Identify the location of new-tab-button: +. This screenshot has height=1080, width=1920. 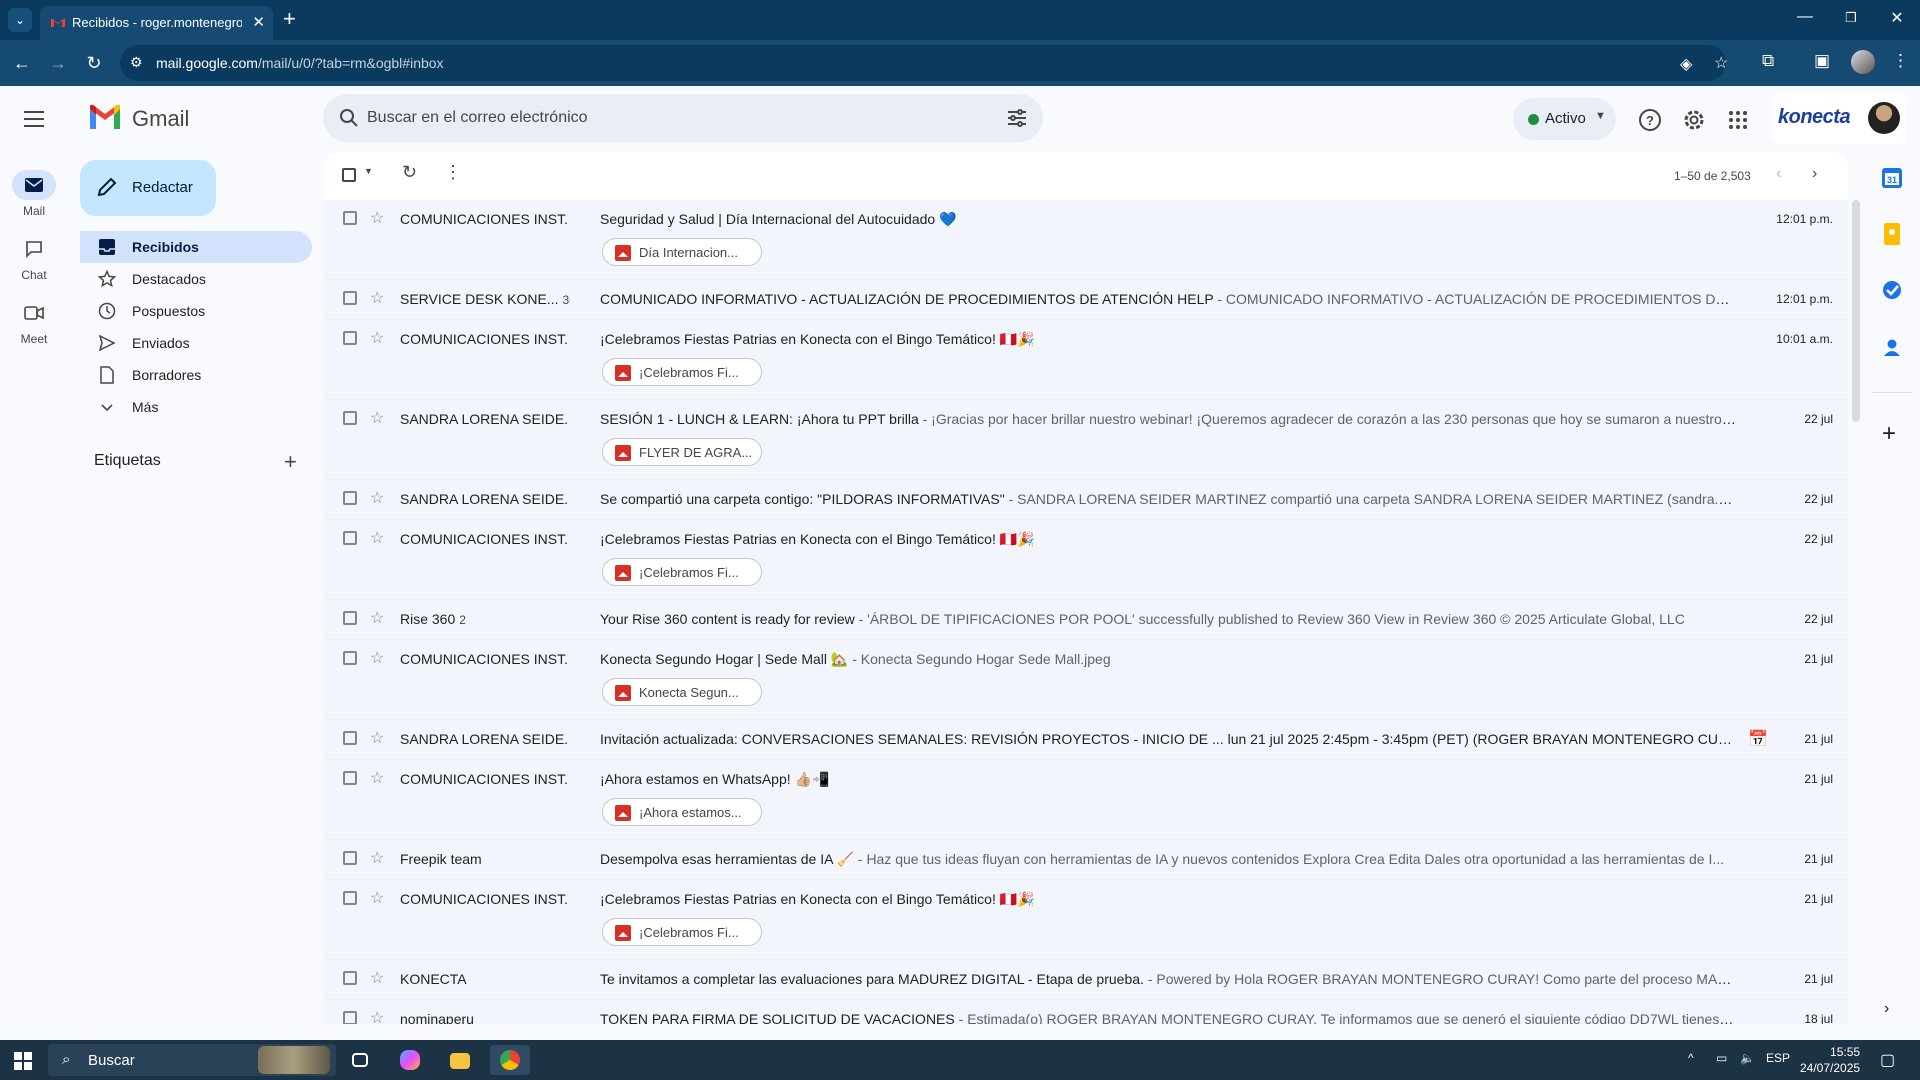
(289, 19).